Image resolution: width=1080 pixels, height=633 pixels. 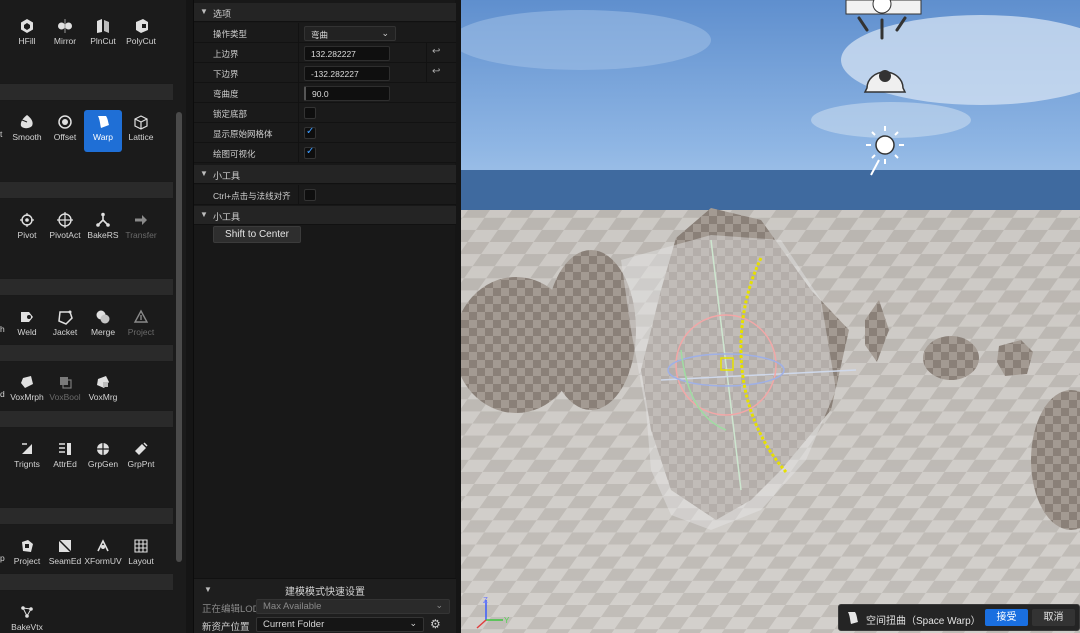 What do you see at coordinates (27, 220) in the screenshot?
I see `pivot-icon` at bounding box center [27, 220].